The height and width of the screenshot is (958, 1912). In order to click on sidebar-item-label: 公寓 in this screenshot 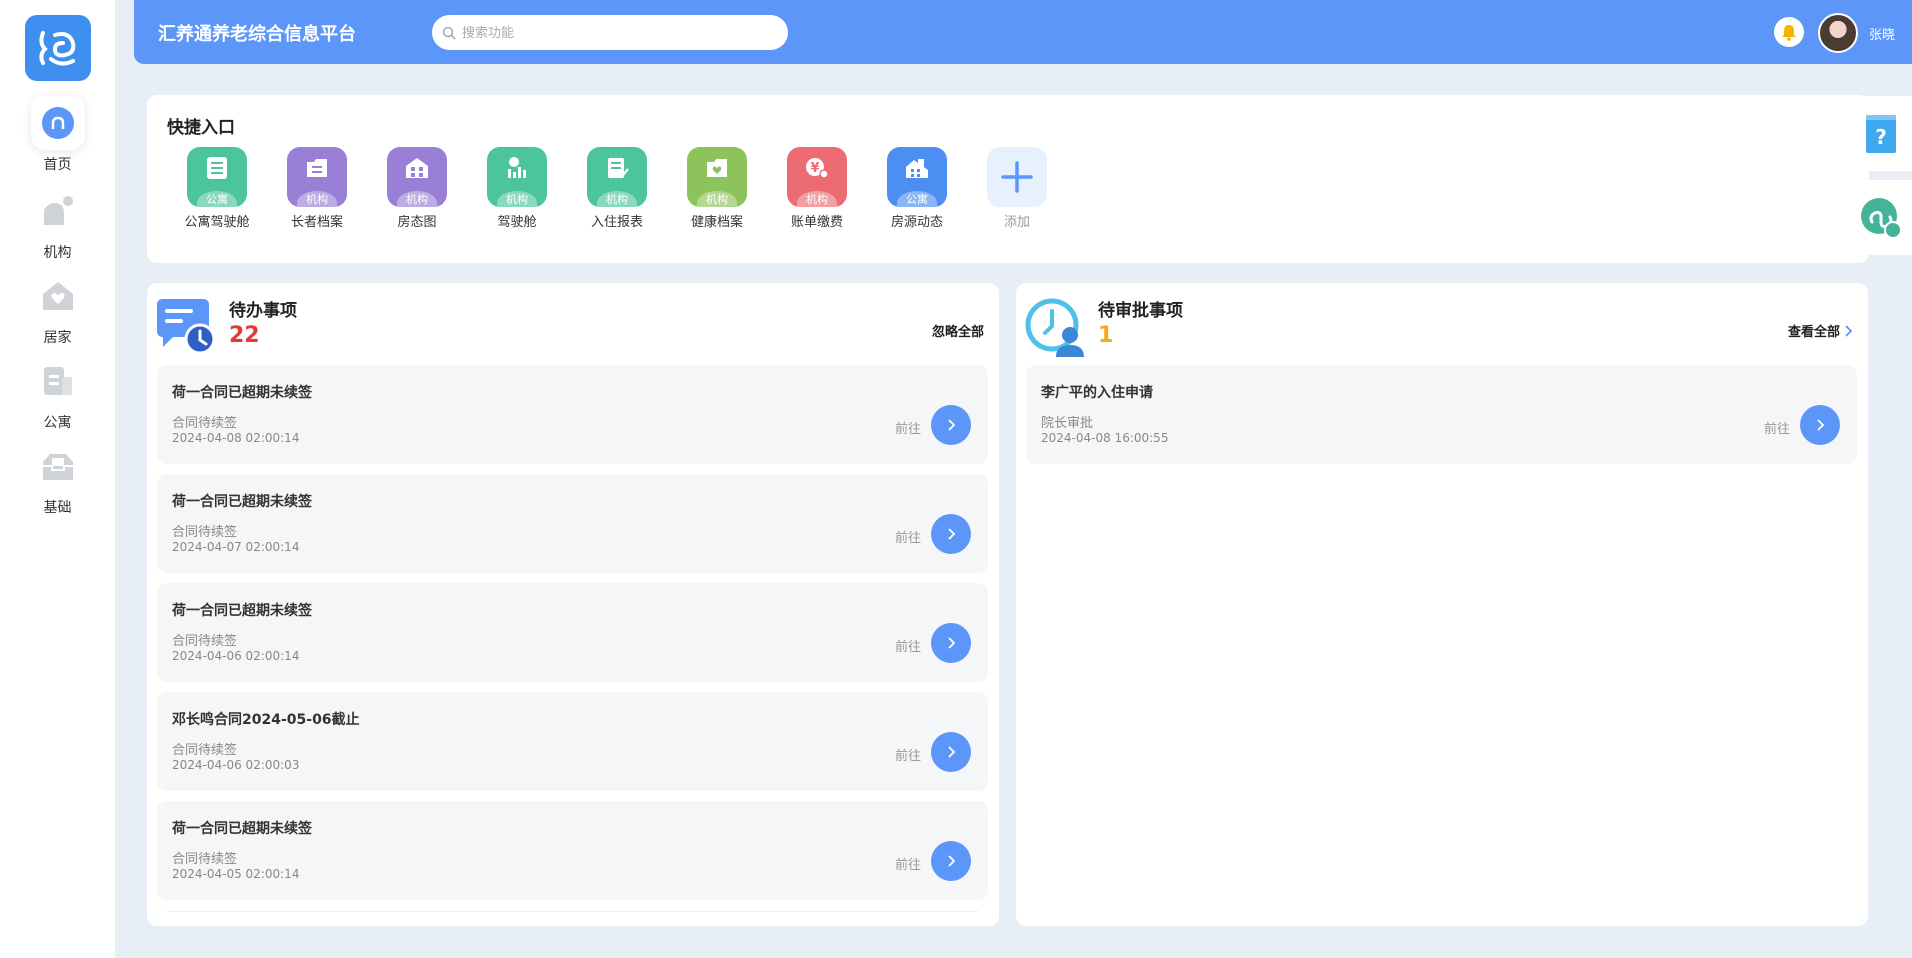, I will do `click(57, 423)`.